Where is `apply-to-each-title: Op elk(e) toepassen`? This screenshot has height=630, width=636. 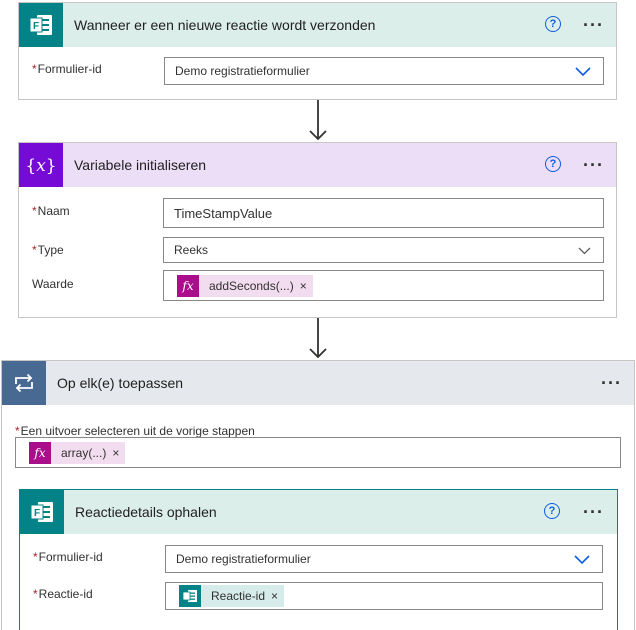 apply-to-each-title: Op elk(e) toepassen is located at coordinates (120, 383).